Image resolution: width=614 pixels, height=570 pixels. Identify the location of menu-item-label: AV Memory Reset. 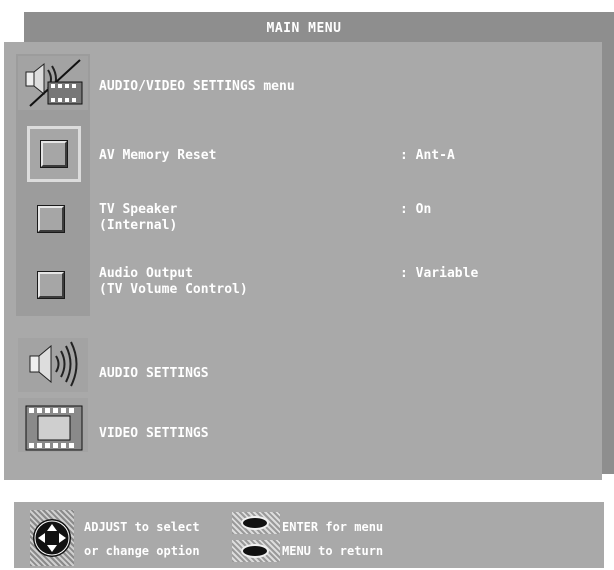
(158, 155).